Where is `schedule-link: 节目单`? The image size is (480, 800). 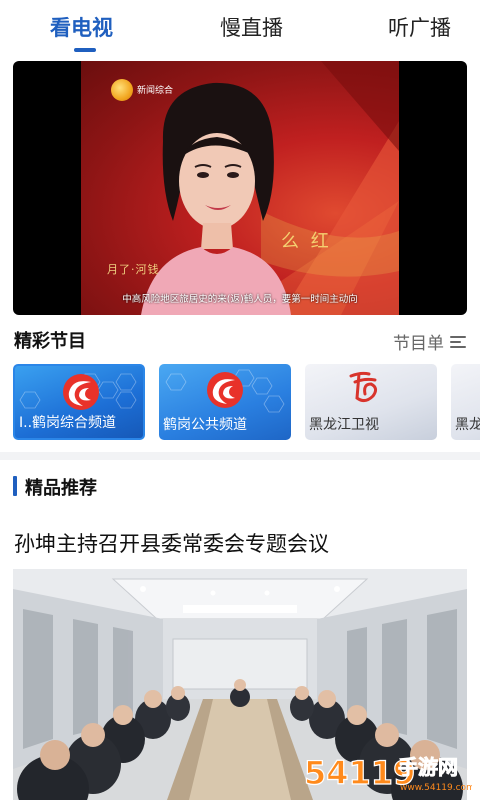 schedule-link: 节目单 is located at coordinates (429, 341).